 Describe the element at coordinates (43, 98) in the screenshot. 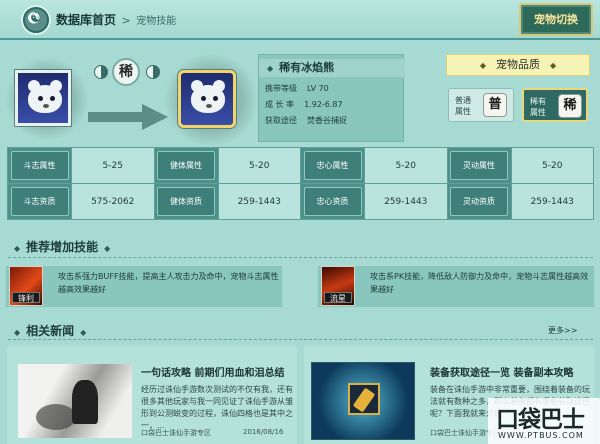

I see `pet-base-portrait` at that location.